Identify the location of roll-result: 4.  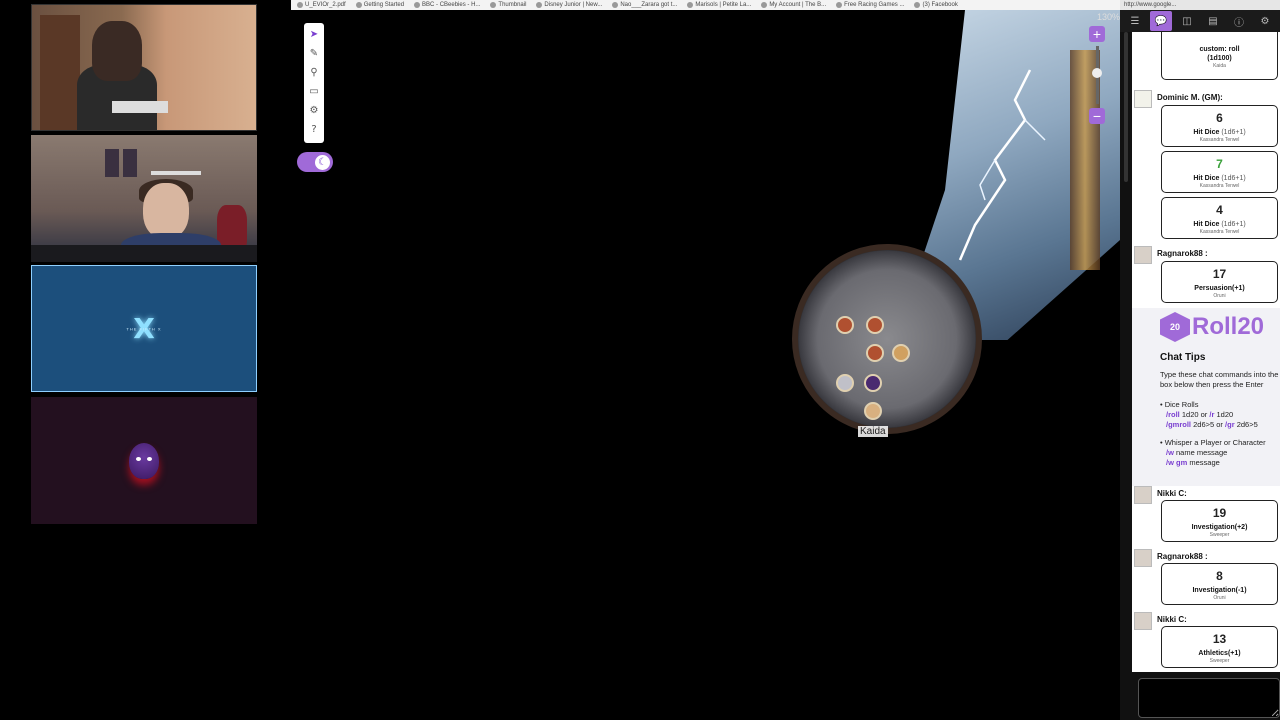
(1219, 210).